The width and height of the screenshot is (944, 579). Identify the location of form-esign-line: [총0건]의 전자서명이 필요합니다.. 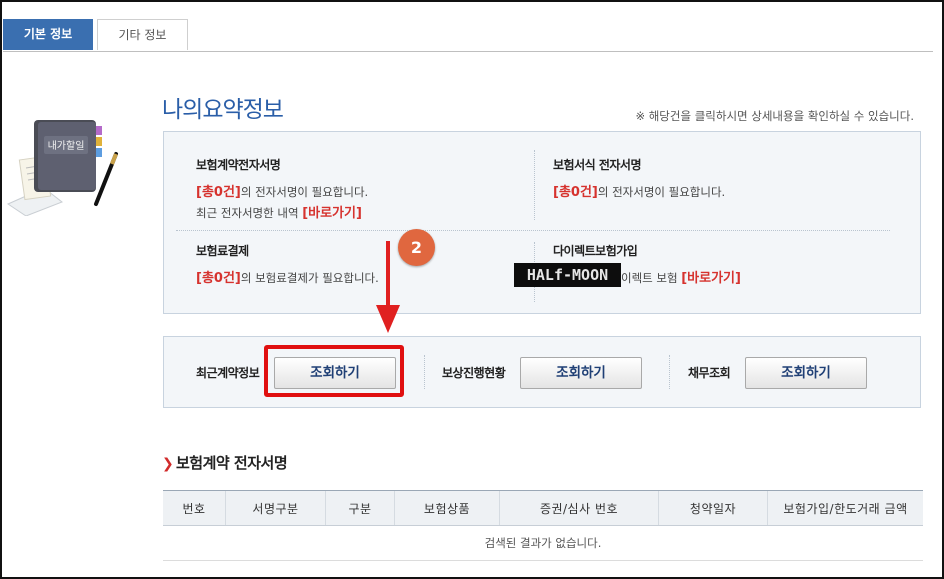
(639, 190).